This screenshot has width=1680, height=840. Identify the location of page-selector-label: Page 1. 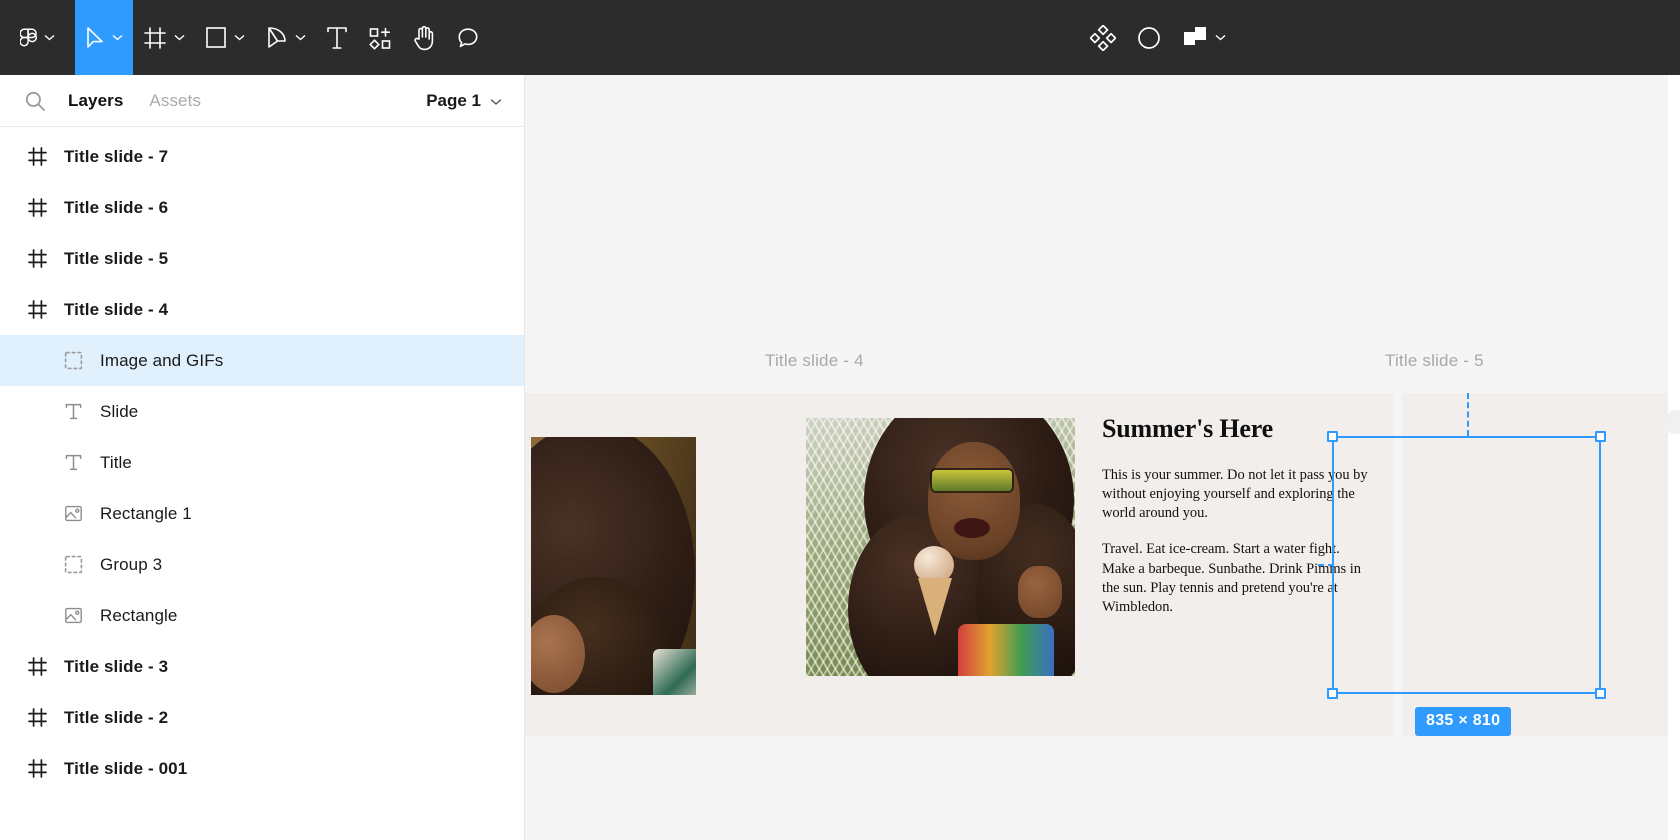
(453, 100).